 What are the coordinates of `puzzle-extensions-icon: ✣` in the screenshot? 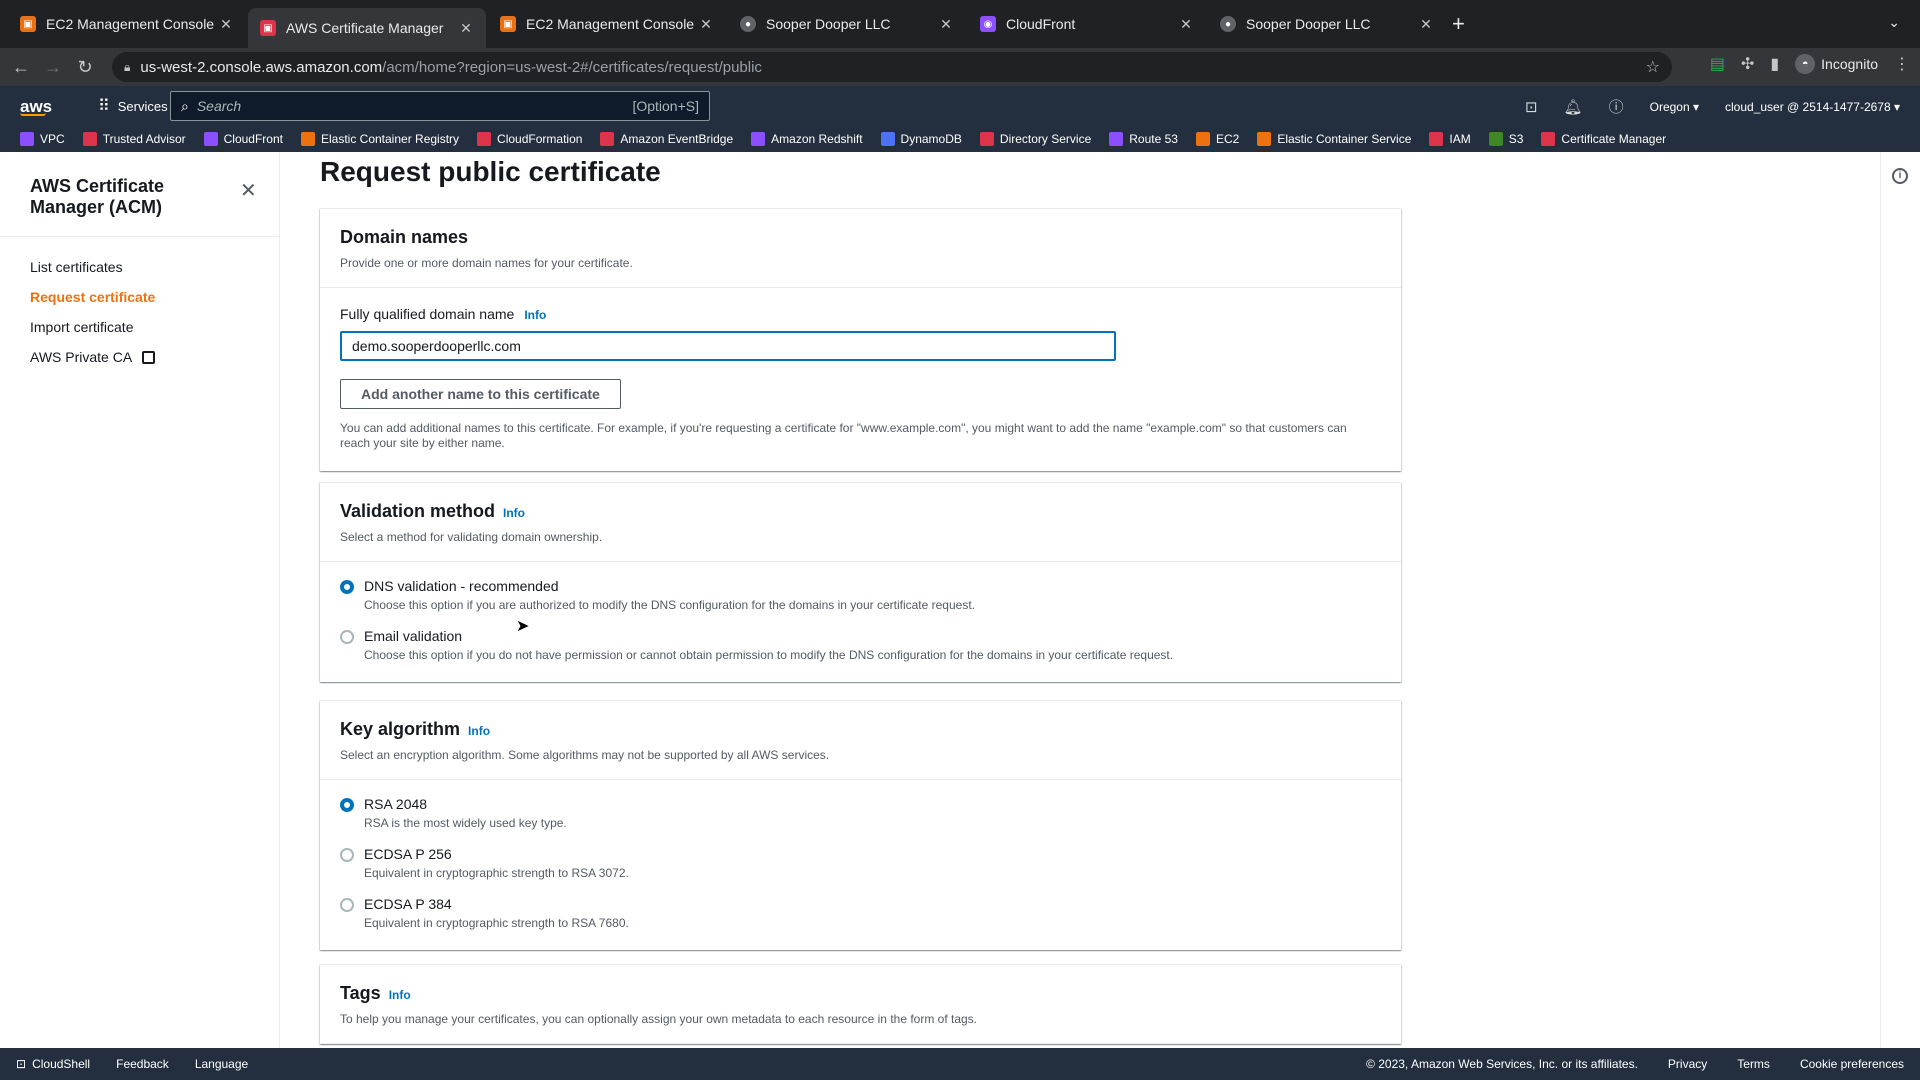 It's located at (1747, 64).